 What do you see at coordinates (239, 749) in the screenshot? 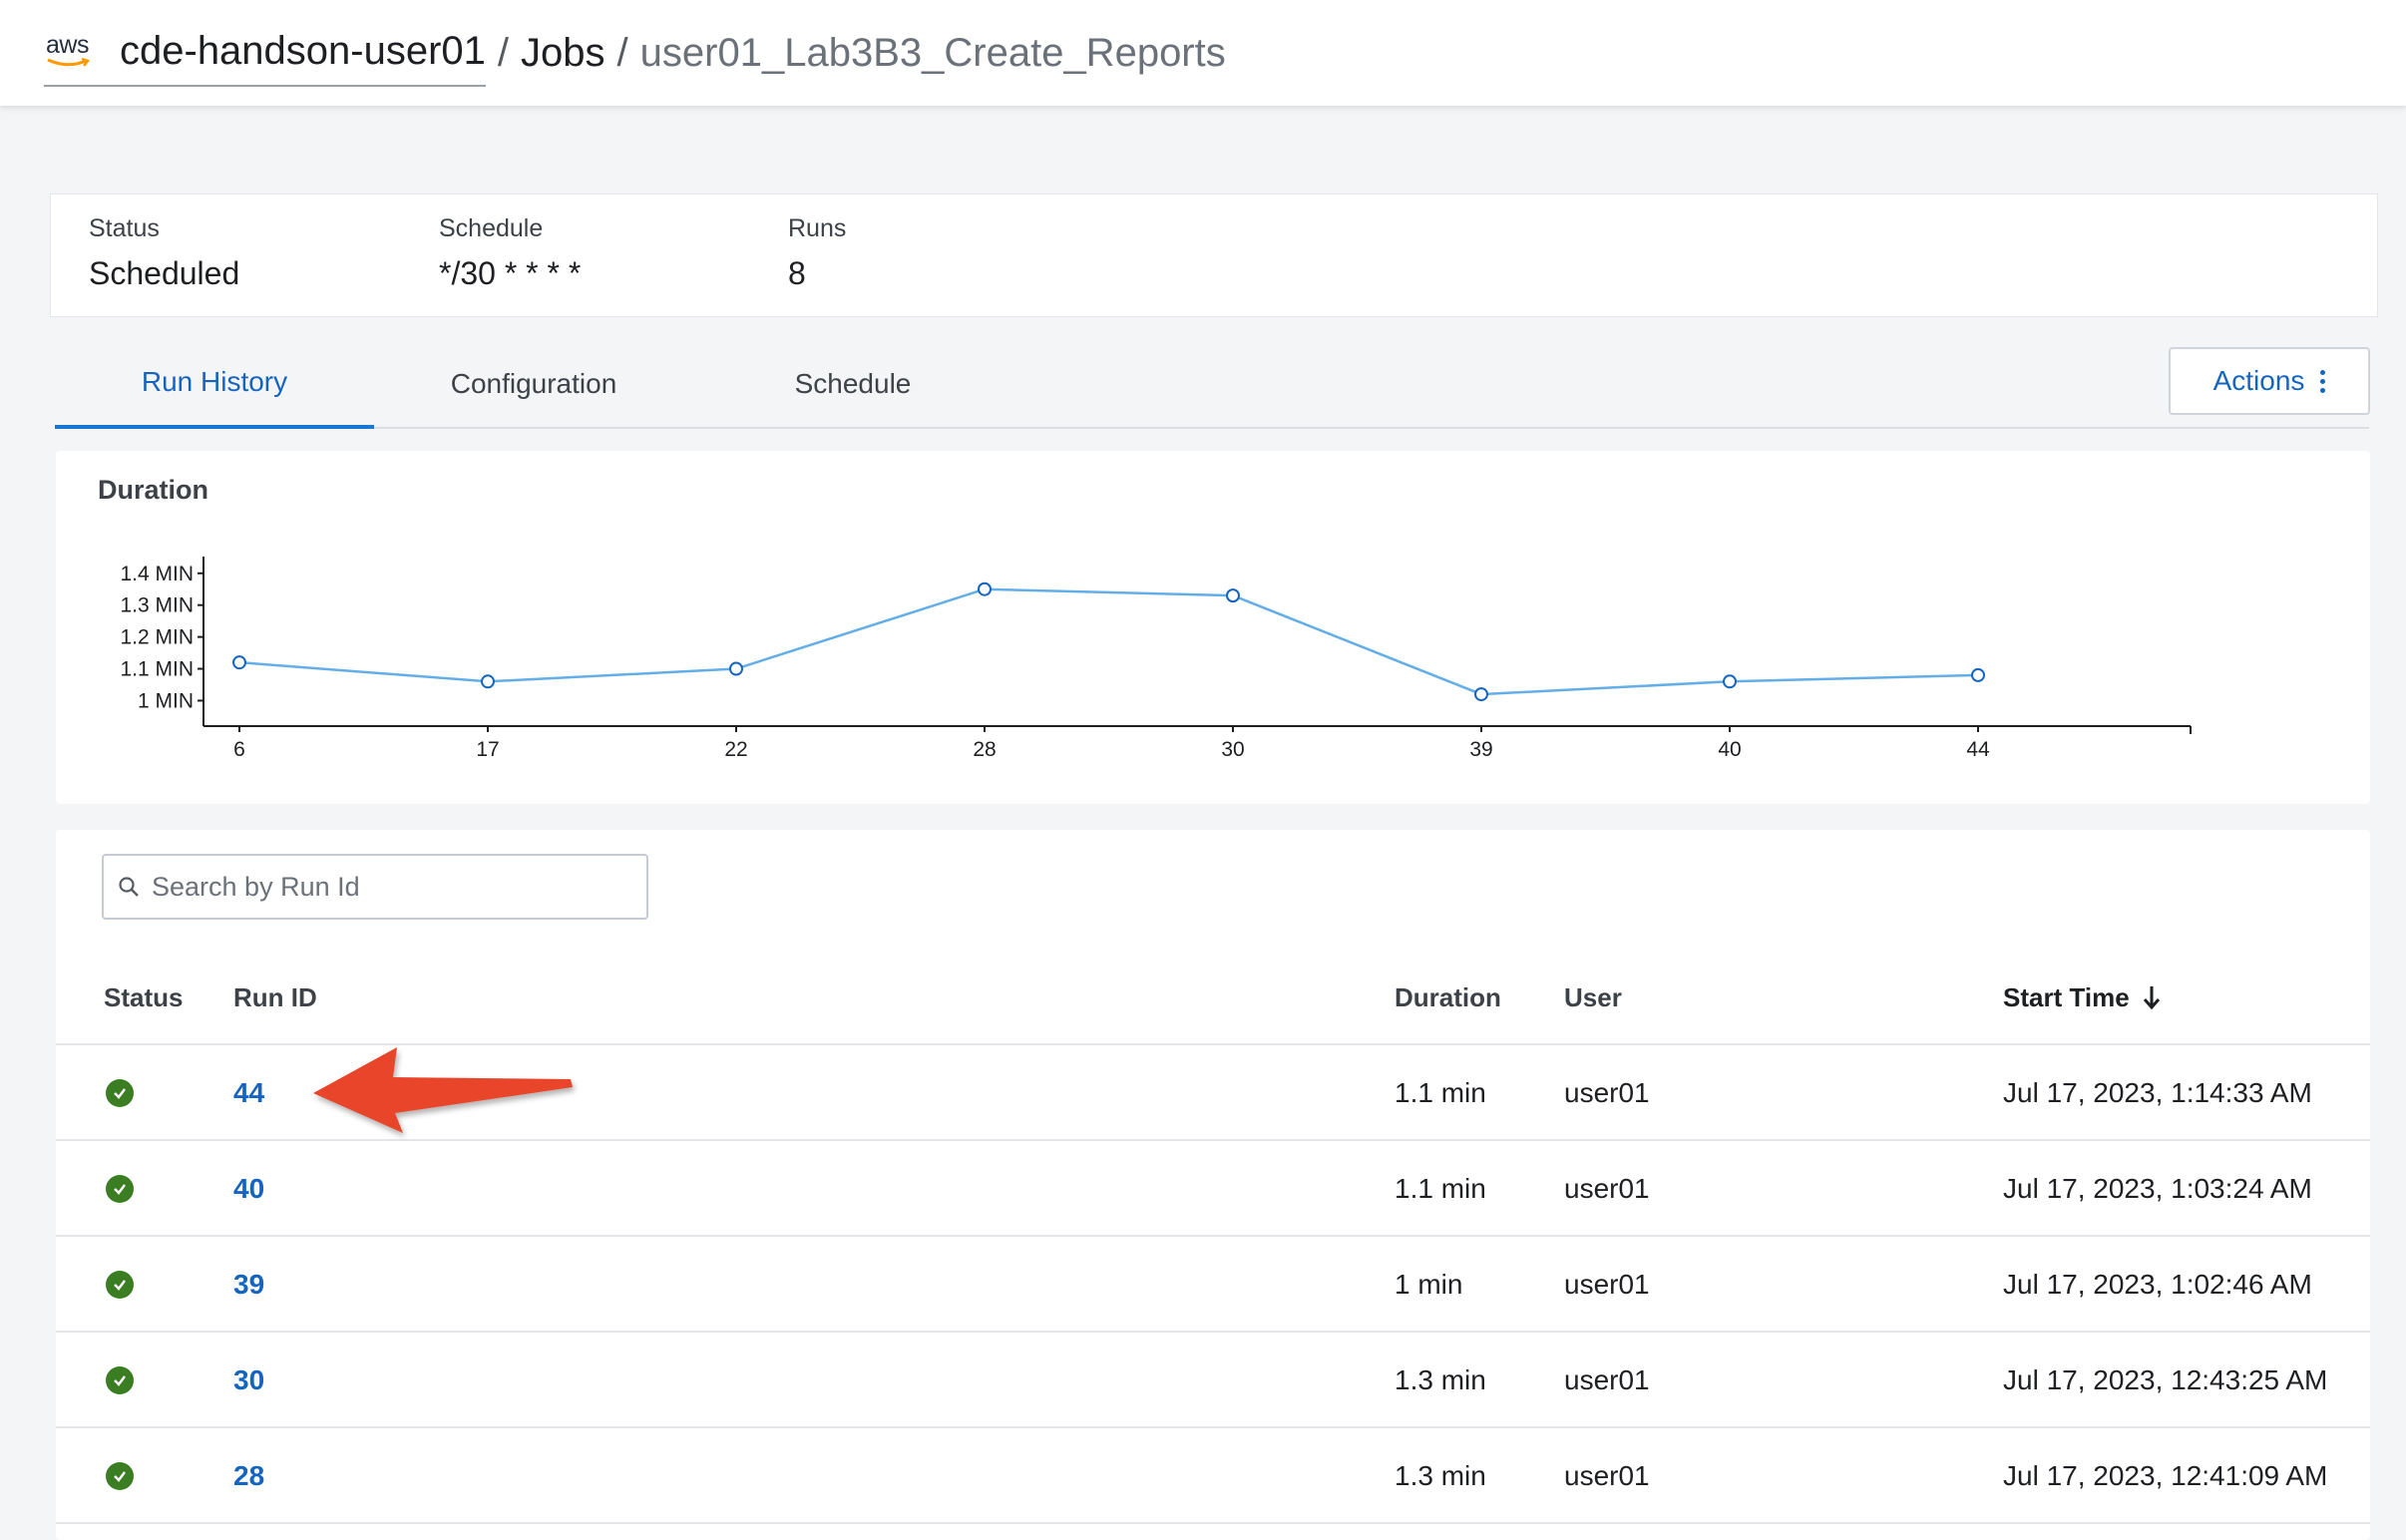
I see `x-tick-label: 6` at bounding box center [239, 749].